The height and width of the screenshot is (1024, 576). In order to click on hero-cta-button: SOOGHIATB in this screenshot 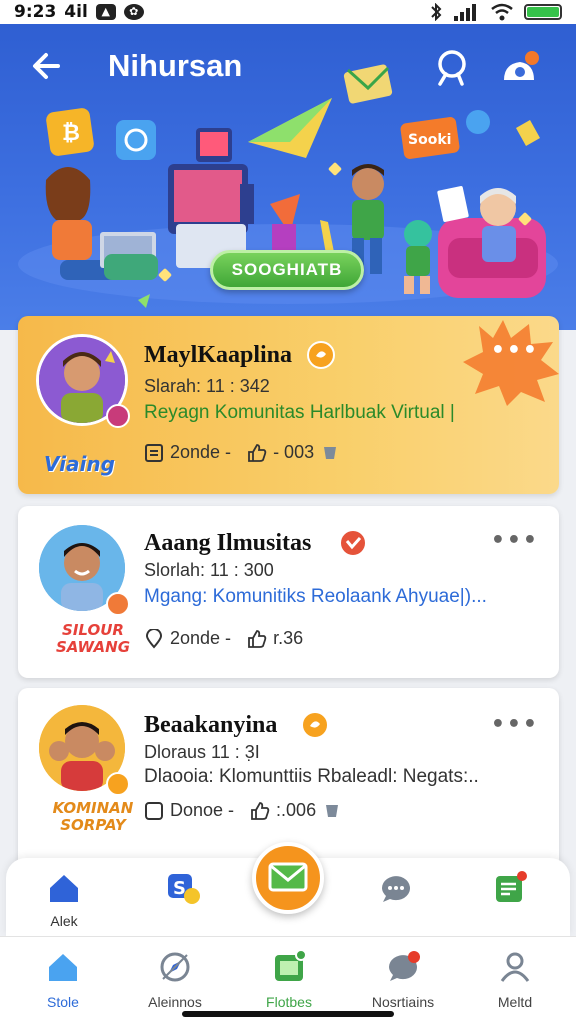, I will do `click(287, 270)`.